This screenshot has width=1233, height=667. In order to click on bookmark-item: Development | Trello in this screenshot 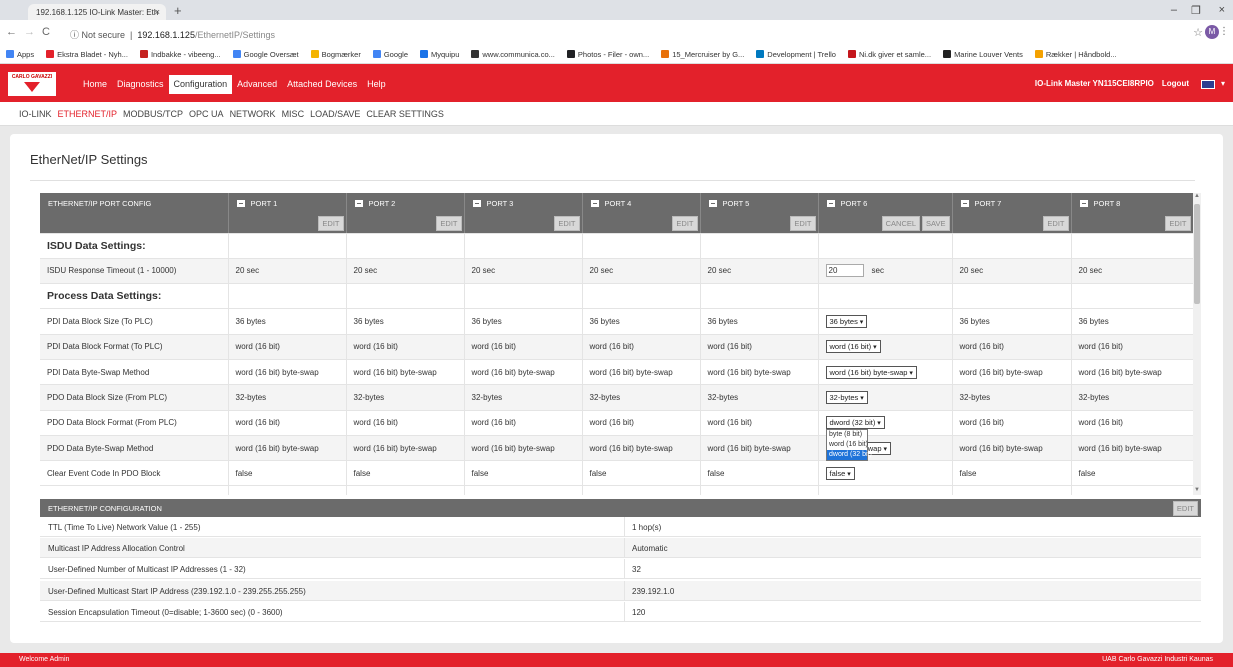, I will do `click(796, 52)`.